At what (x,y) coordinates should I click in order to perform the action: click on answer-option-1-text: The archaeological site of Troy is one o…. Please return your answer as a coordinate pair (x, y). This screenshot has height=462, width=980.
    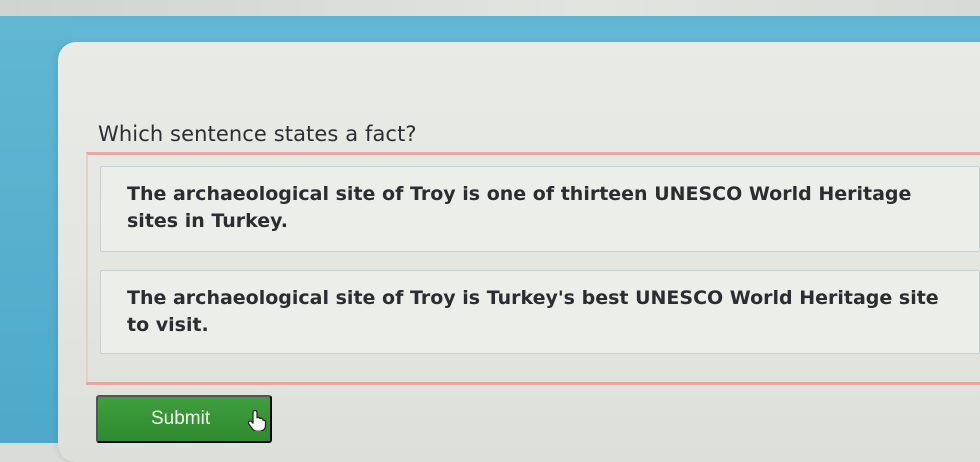
    Looking at the image, I should click on (519, 207).